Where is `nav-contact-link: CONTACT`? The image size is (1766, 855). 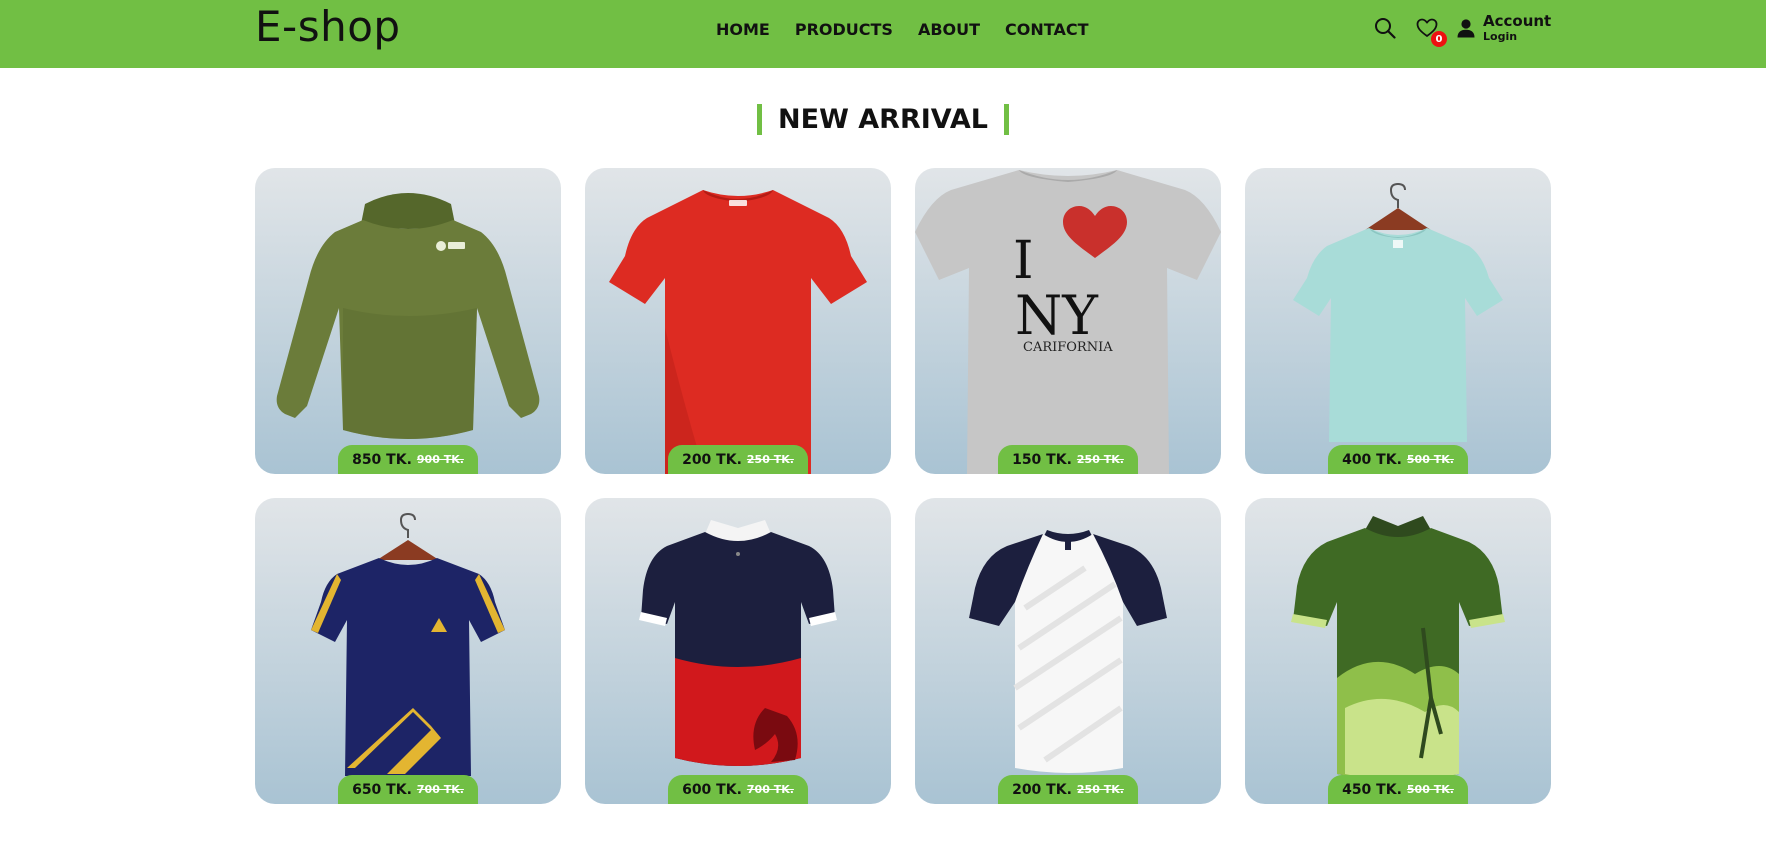
nav-contact-link: CONTACT is located at coordinates (1046, 29).